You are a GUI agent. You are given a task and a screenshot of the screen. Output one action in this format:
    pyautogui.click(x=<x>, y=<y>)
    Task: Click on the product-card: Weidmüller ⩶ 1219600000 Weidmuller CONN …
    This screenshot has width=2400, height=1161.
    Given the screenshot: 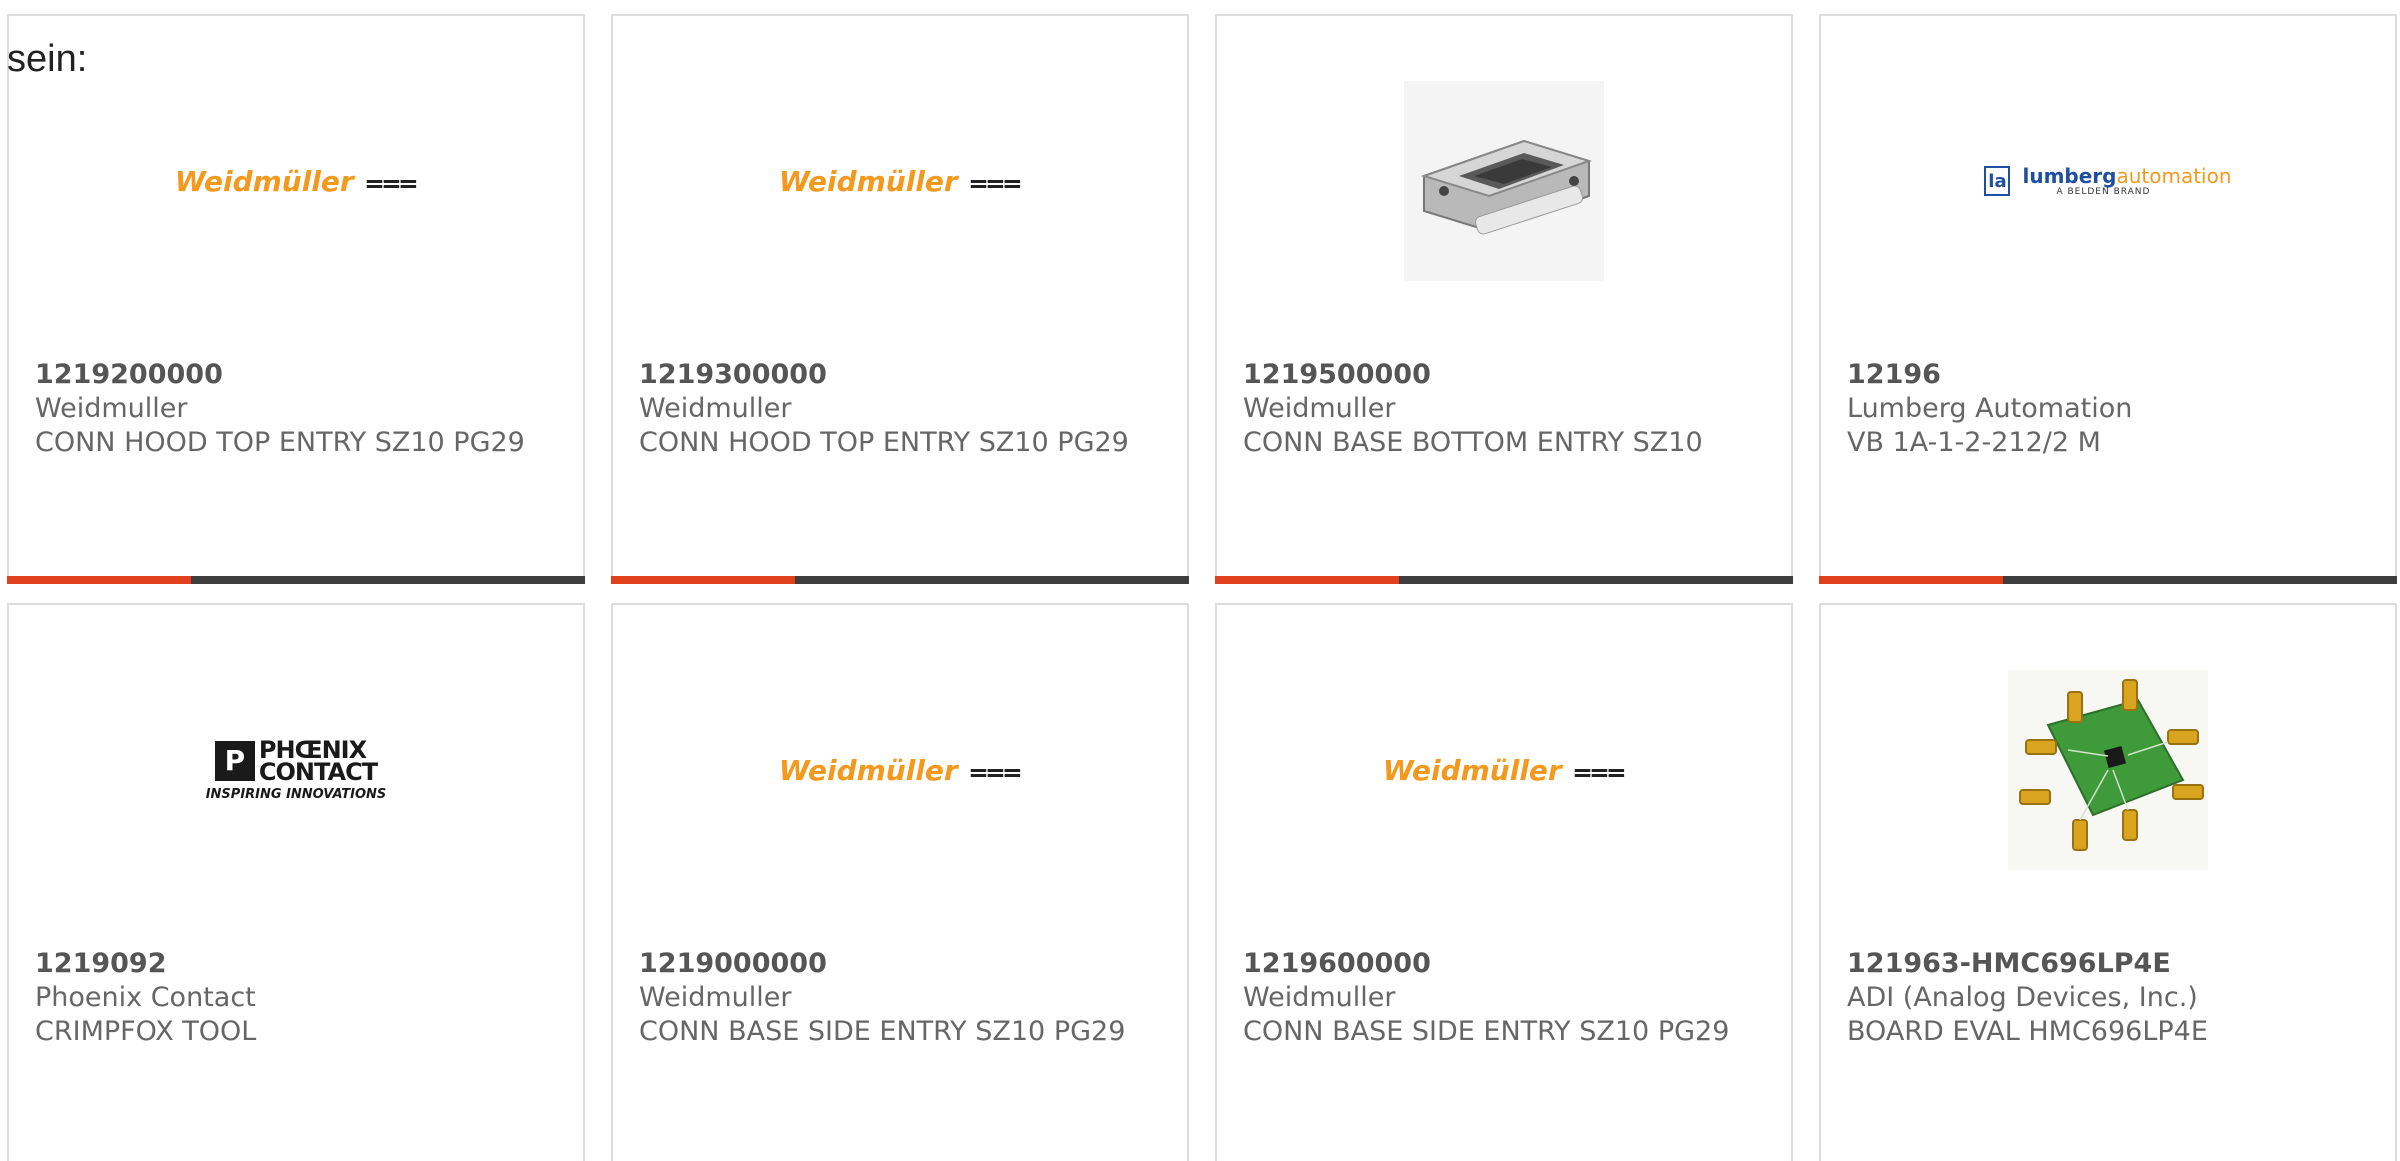 What is the action you would take?
    pyautogui.click(x=1504, y=882)
    